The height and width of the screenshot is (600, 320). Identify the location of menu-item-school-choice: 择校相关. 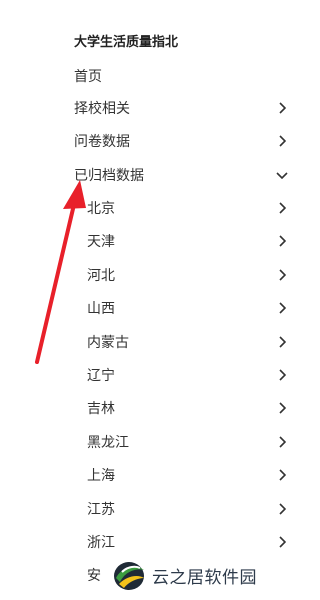
(181, 108).